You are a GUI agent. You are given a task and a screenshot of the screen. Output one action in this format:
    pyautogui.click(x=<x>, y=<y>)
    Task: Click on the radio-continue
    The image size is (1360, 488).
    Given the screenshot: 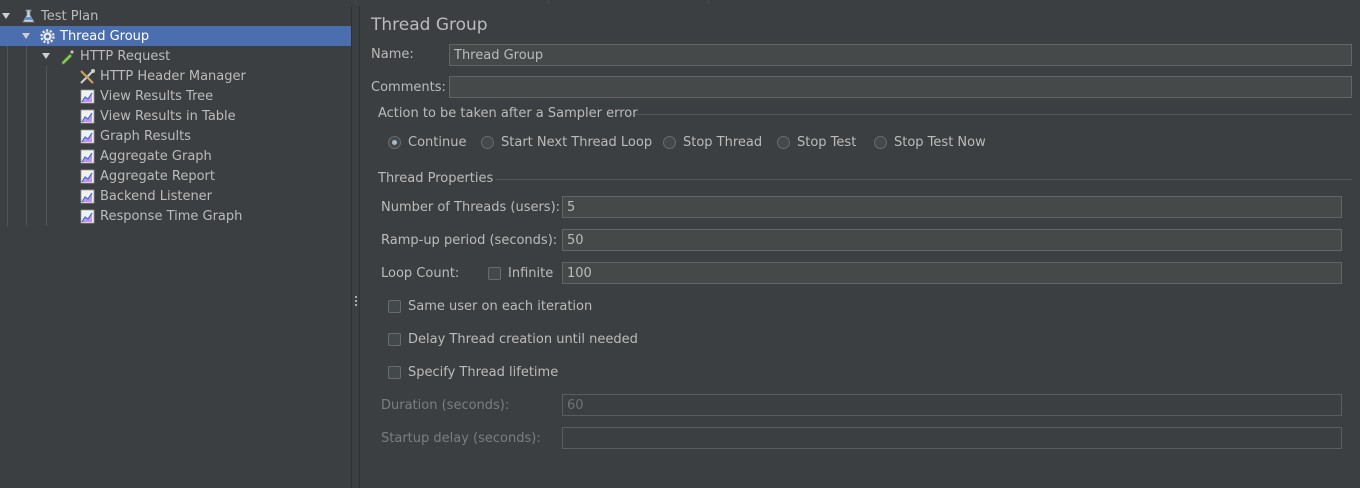 What is the action you would take?
    pyautogui.click(x=394, y=142)
    